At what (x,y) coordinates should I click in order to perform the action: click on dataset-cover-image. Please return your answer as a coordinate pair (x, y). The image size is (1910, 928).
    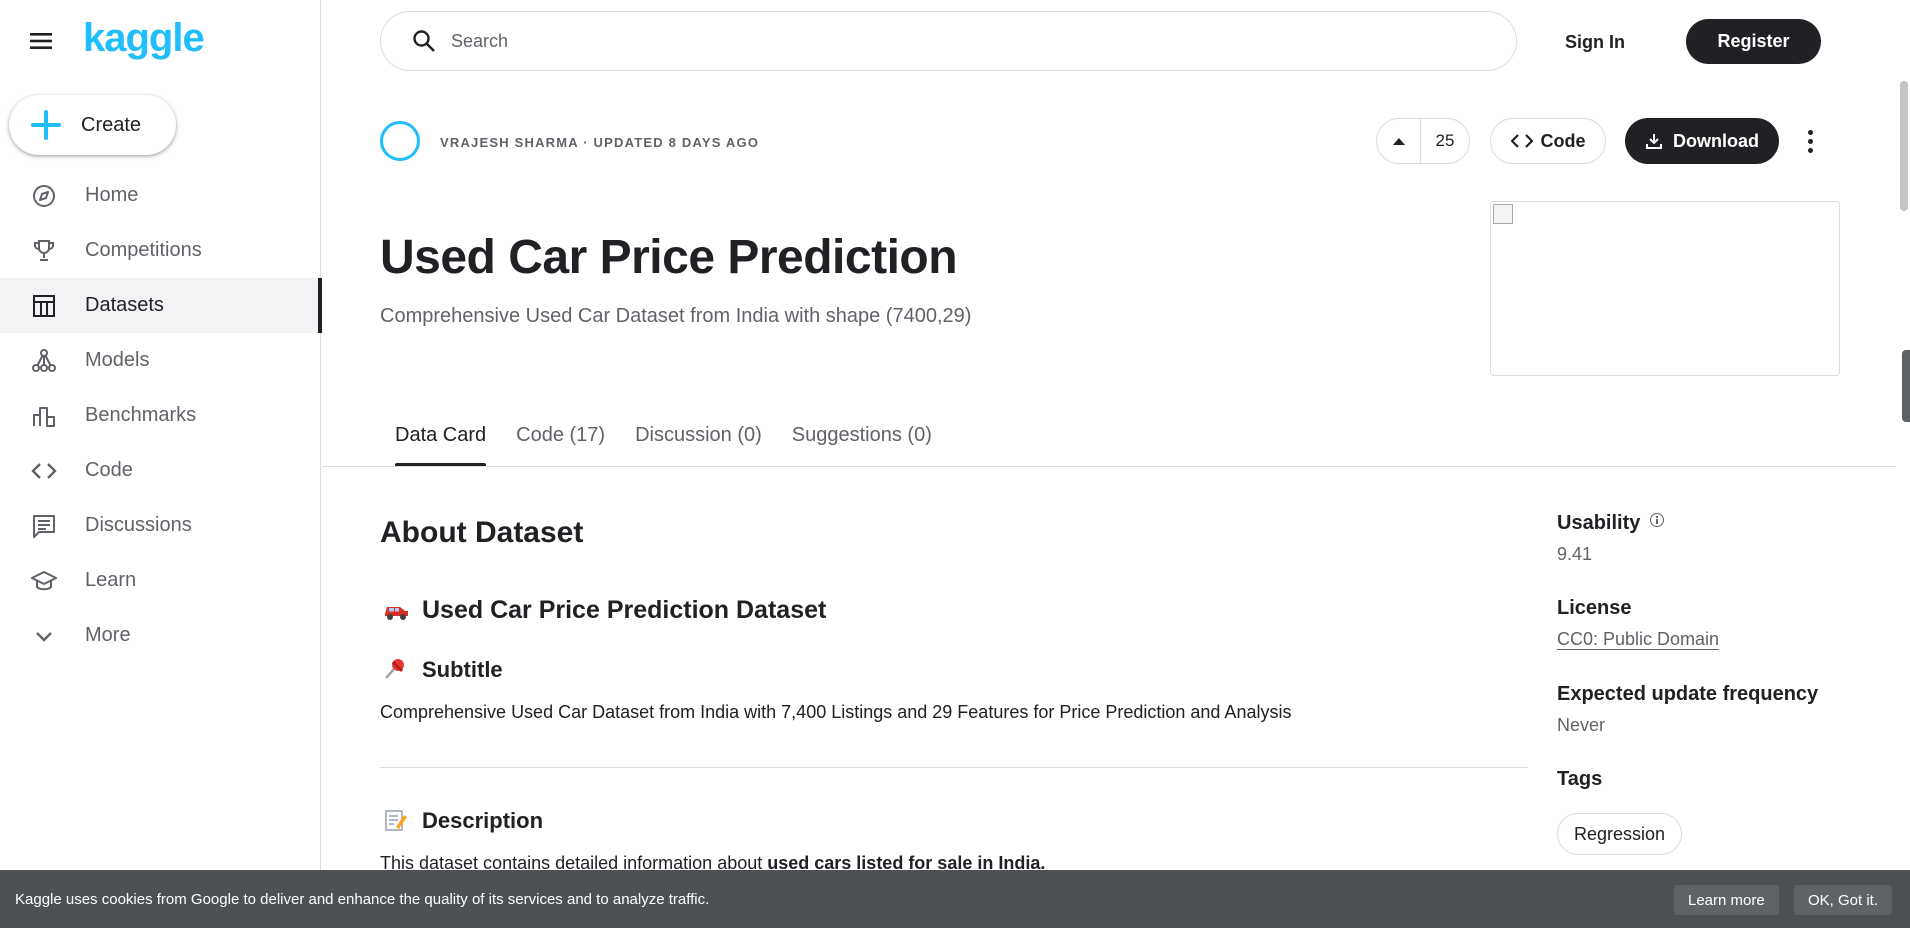
    Looking at the image, I should click on (1665, 288).